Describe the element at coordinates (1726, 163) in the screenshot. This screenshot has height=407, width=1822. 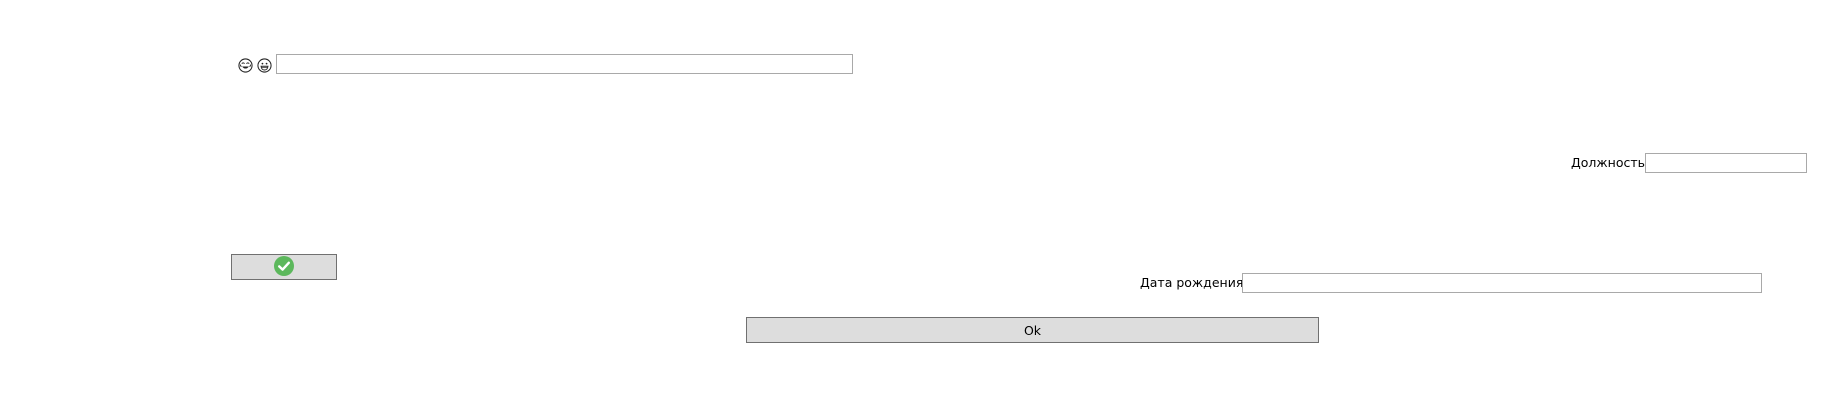
I see `position-input` at that location.